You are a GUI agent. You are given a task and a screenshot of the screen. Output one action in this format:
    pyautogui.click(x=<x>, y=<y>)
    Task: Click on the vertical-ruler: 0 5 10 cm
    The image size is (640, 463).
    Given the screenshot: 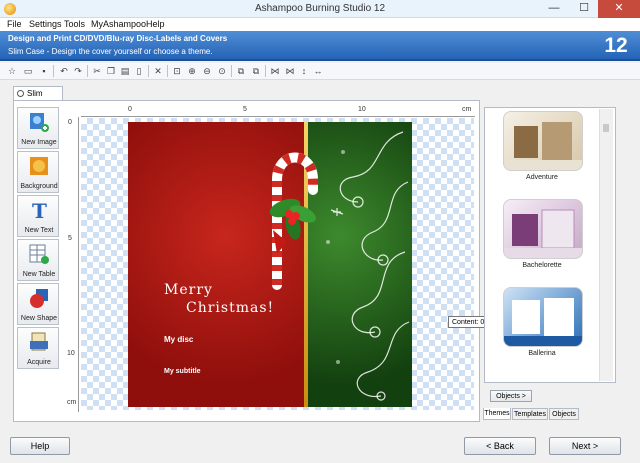 What is the action you would take?
    pyautogui.click(x=72, y=264)
    